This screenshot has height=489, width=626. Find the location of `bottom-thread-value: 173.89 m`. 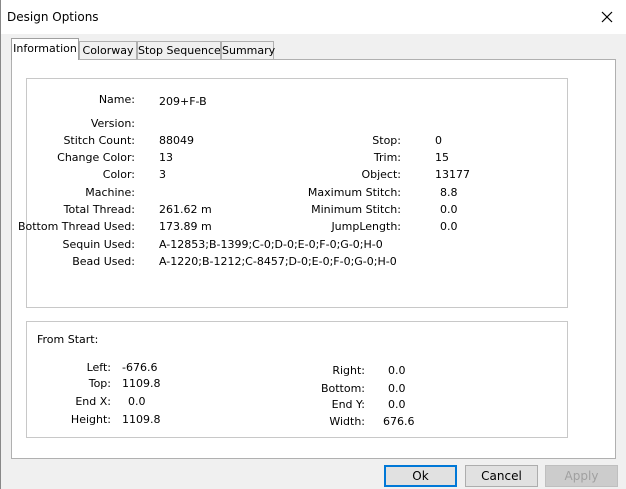

bottom-thread-value: 173.89 m is located at coordinates (185, 226).